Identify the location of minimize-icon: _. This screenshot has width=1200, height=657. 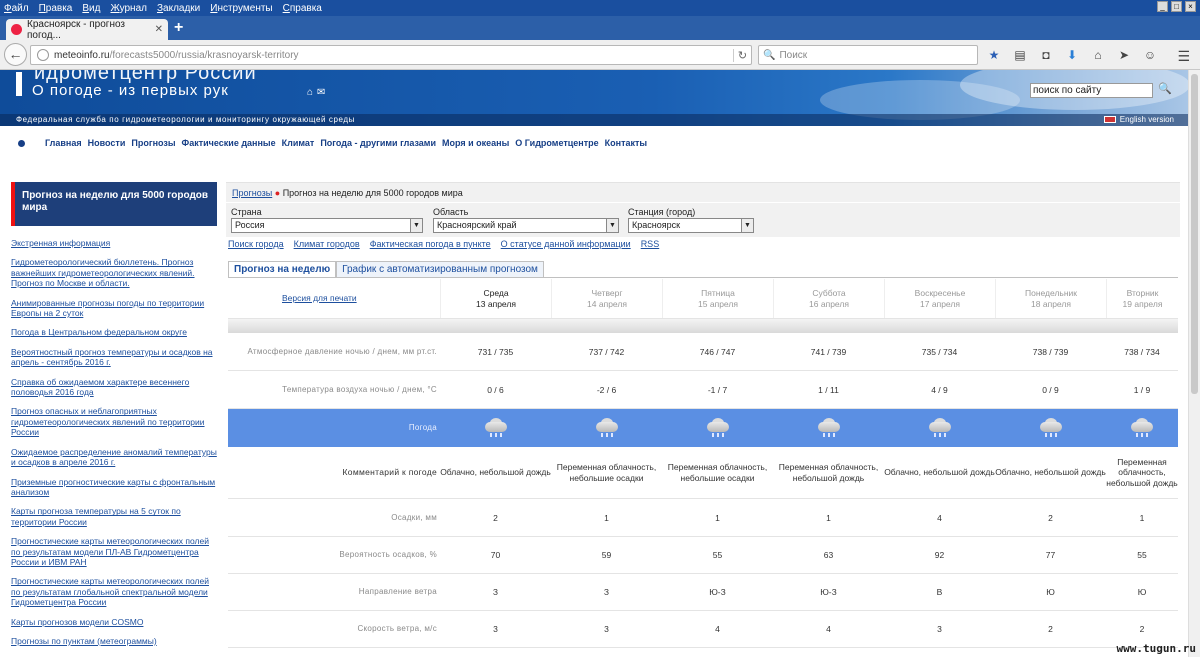
(1162, 6).